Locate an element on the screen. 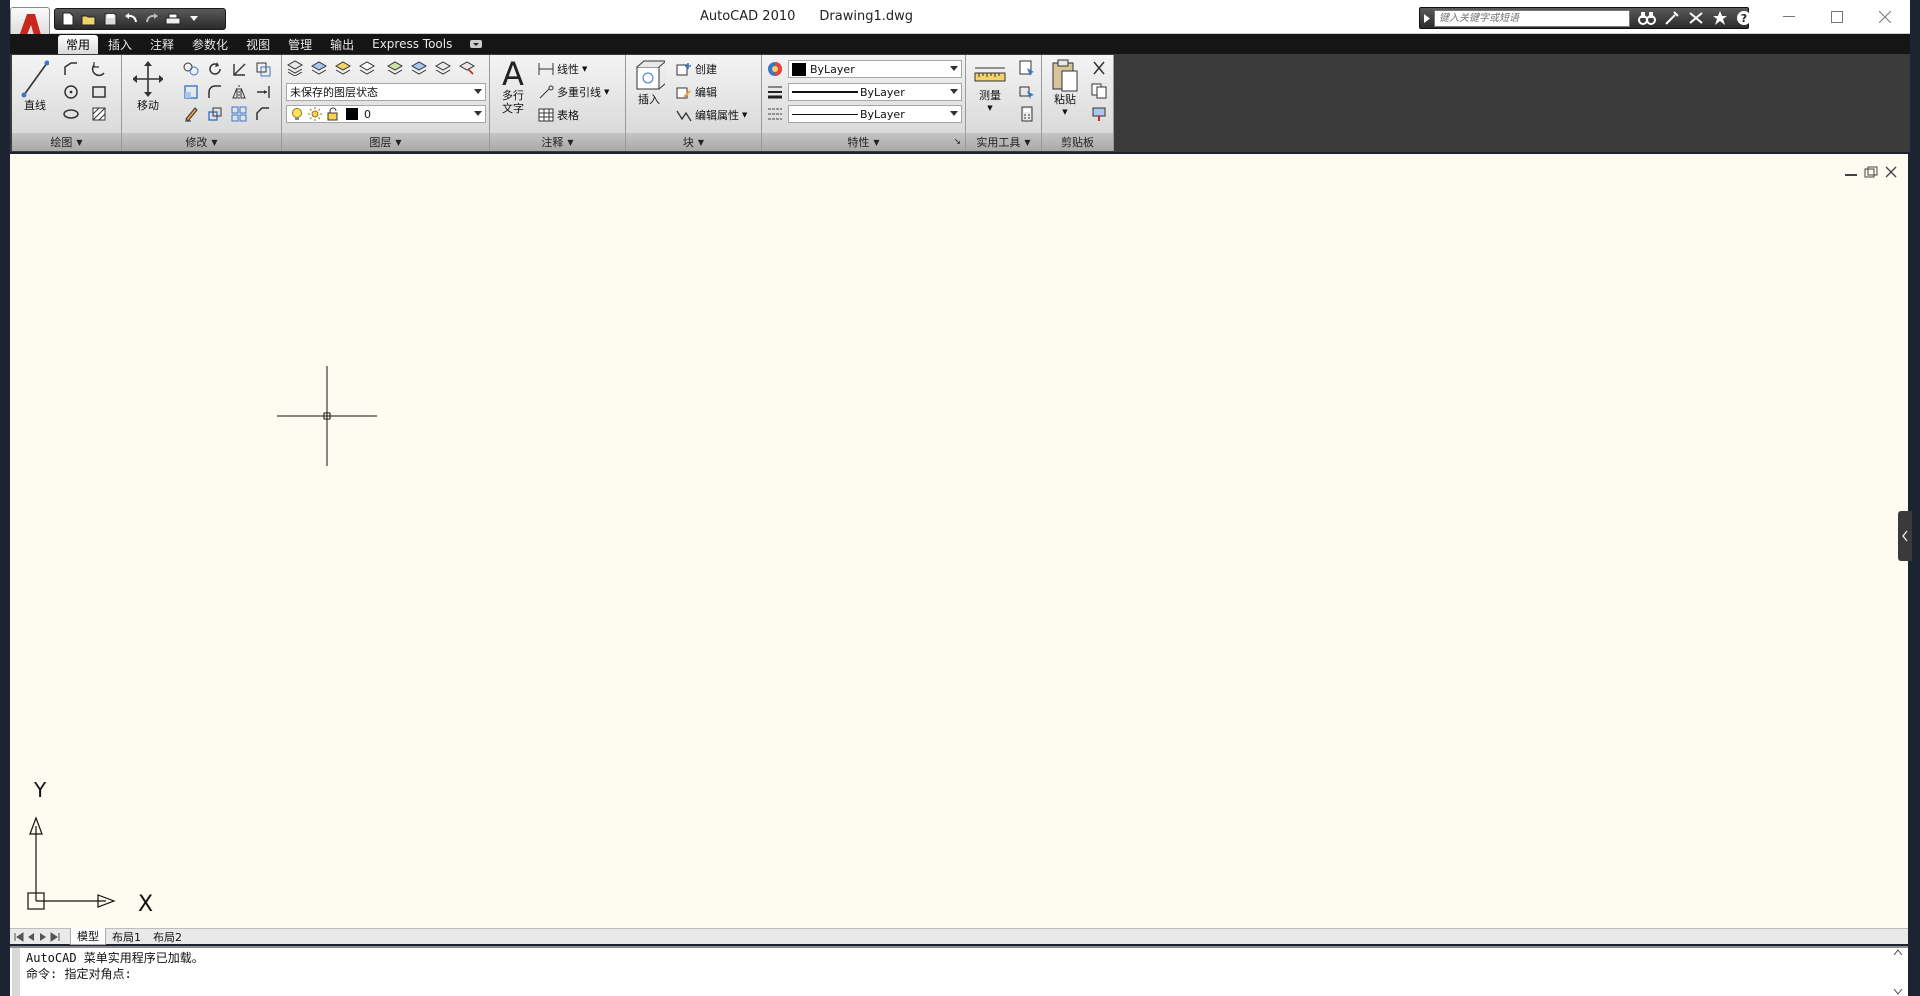 The width and height of the screenshot is (1920, 996). tab-output: 输出 is located at coordinates (342, 44).